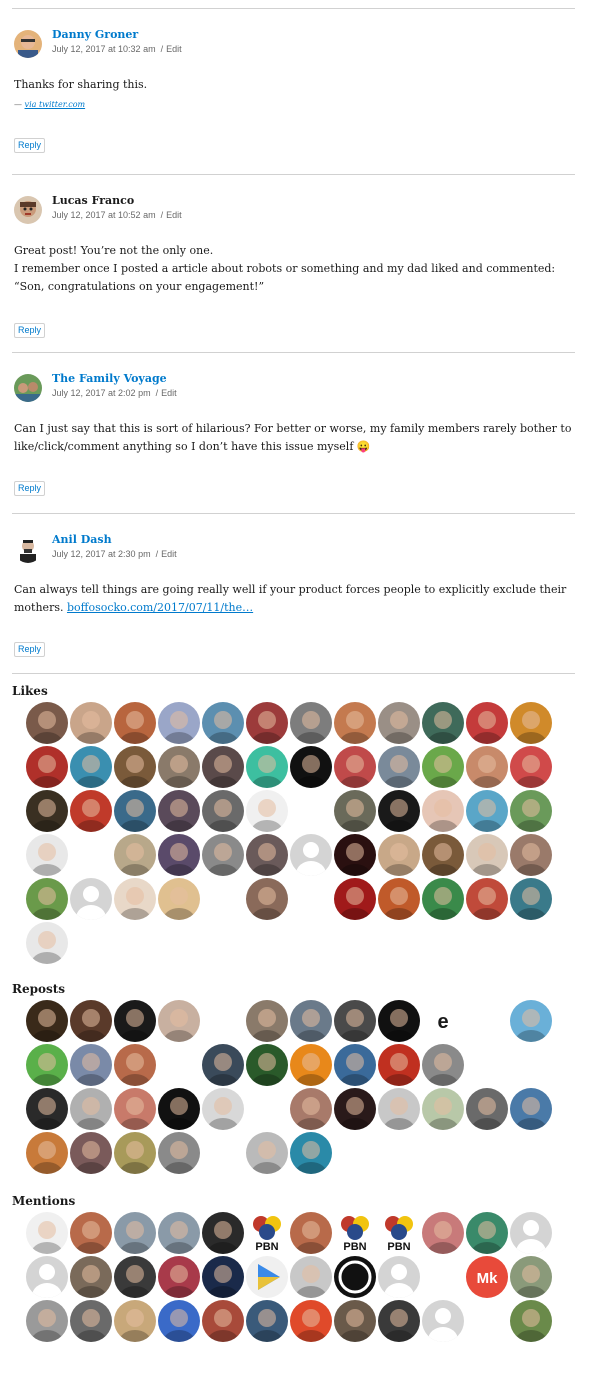  Describe the element at coordinates (101, 393) in the screenshot. I see `comment-date: July 12, 2017 at 2:02 pm` at that location.